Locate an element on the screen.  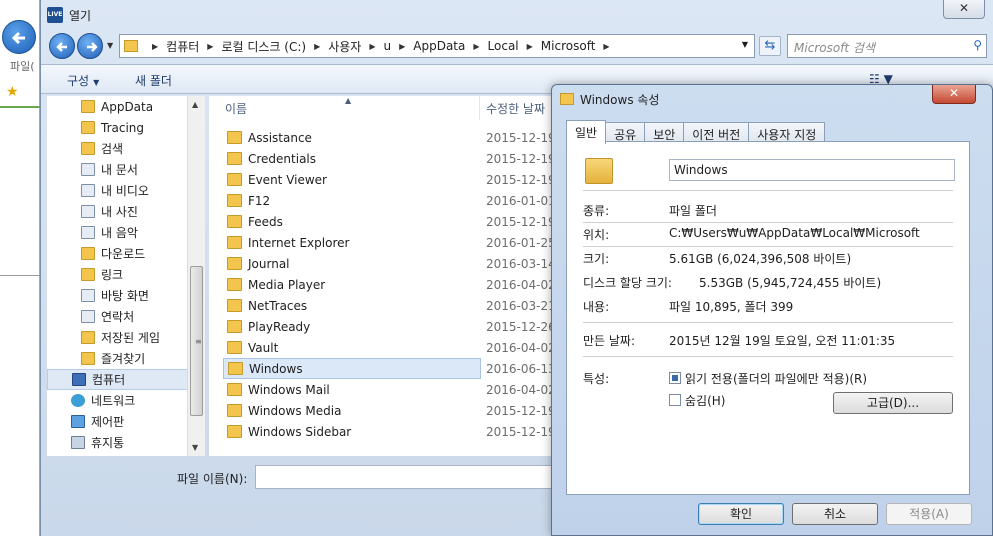
new-folder-button: 새 폴더 is located at coordinates (153, 80).